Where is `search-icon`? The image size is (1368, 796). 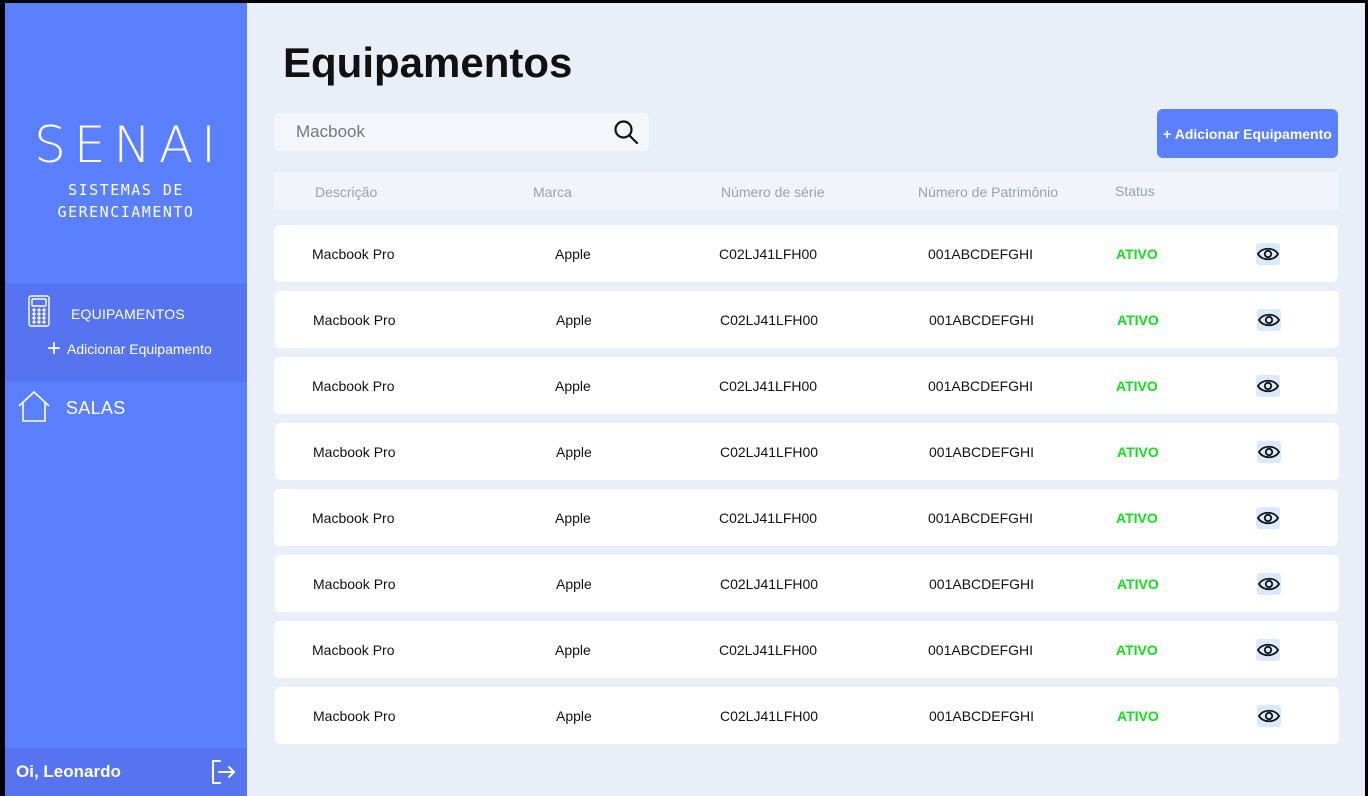
search-icon is located at coordinates (626, 132).